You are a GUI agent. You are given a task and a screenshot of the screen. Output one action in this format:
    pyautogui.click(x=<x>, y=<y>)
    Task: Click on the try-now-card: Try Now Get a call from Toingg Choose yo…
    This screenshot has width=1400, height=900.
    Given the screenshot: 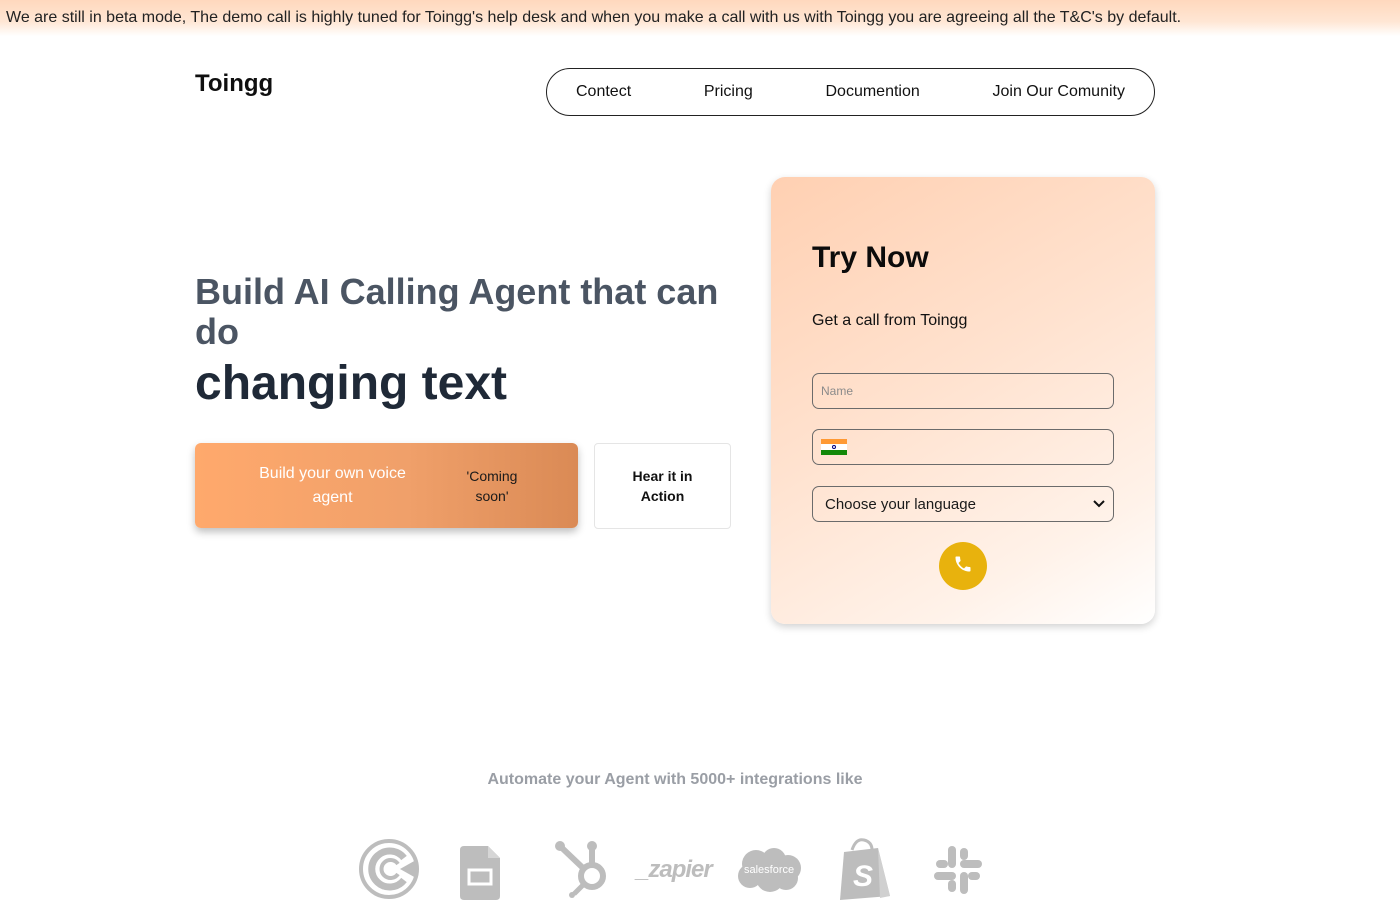 What is the action you would take?
    pyautogui.click(x=963, y=400)
    